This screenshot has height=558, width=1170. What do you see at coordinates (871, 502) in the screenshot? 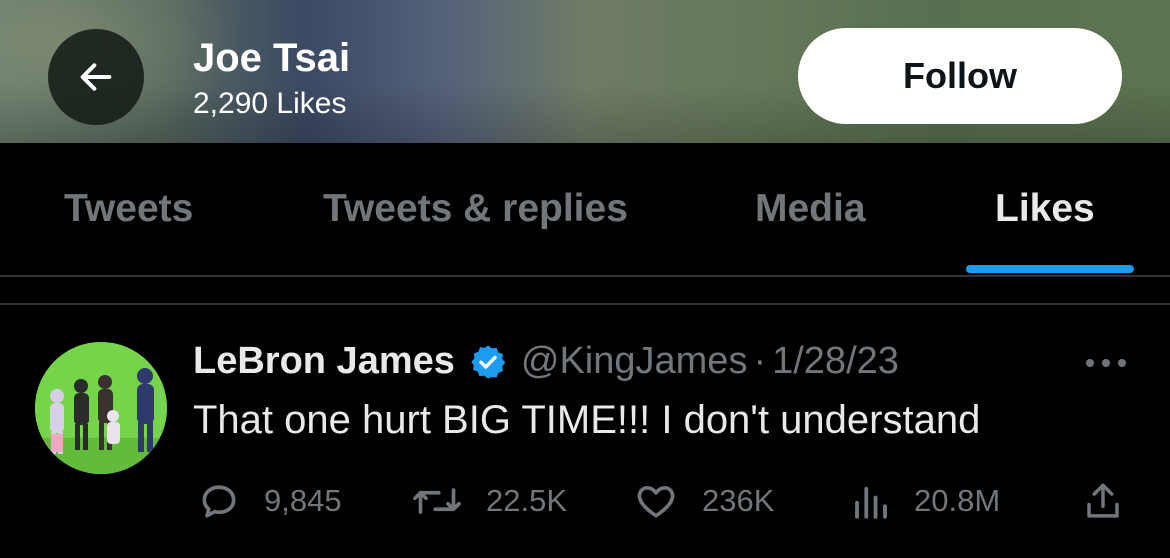
I see `views-icon` at bounding box center [871, 502].